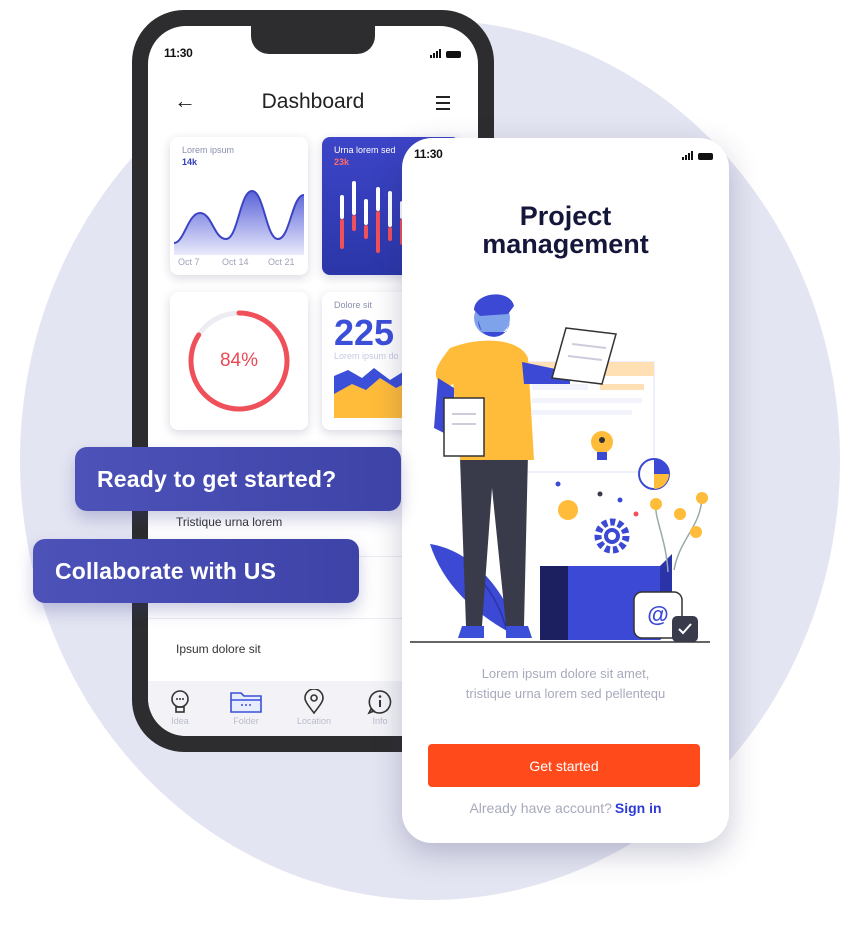 This screenshot has width=849, height=927. I want to click on title-line: management, so click(565, 244).